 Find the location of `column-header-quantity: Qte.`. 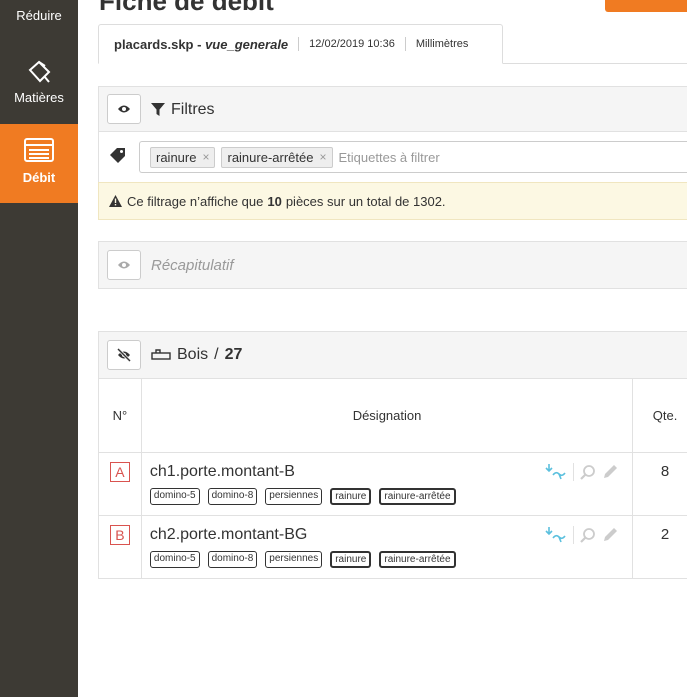

column-header-quantity: Qte. is located at coordinates (659, 415).